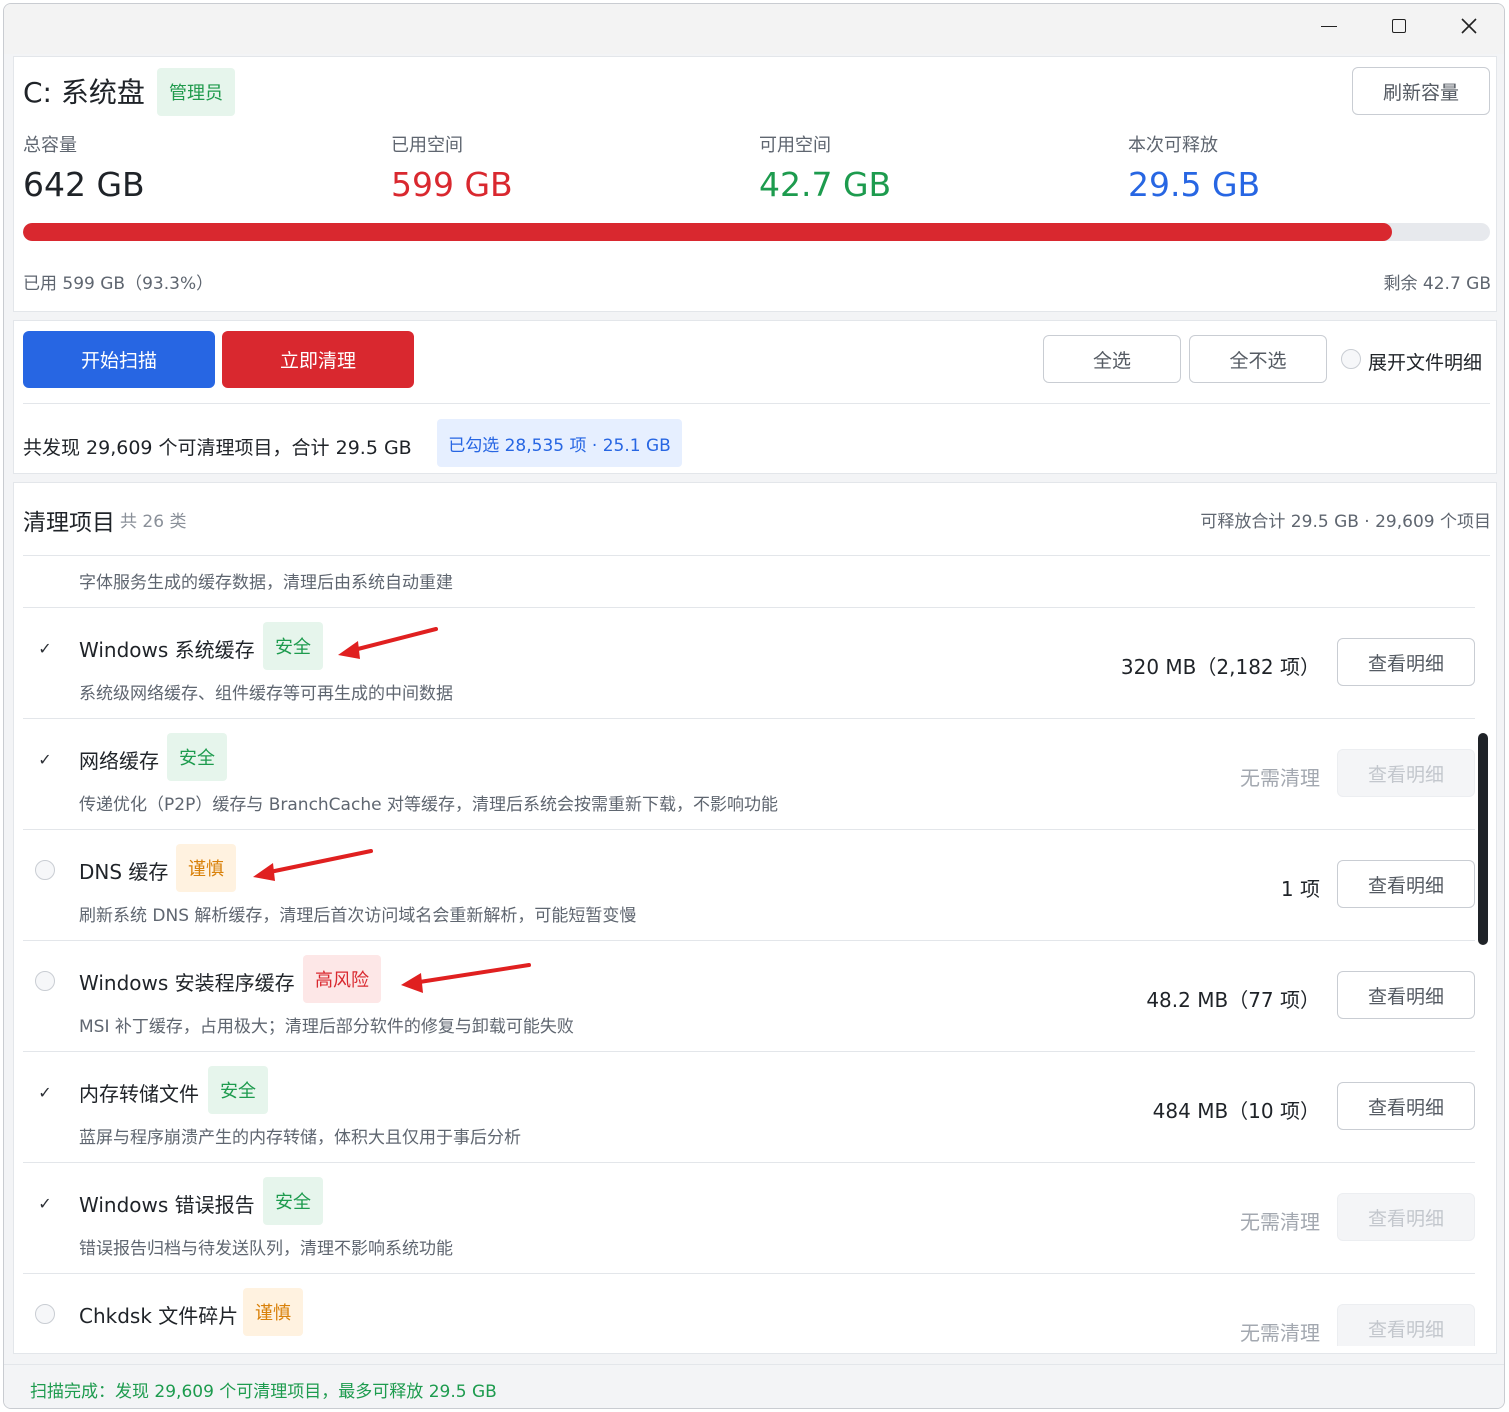  I want to click on disk-title: C: 系统盘, so click(84, 92).